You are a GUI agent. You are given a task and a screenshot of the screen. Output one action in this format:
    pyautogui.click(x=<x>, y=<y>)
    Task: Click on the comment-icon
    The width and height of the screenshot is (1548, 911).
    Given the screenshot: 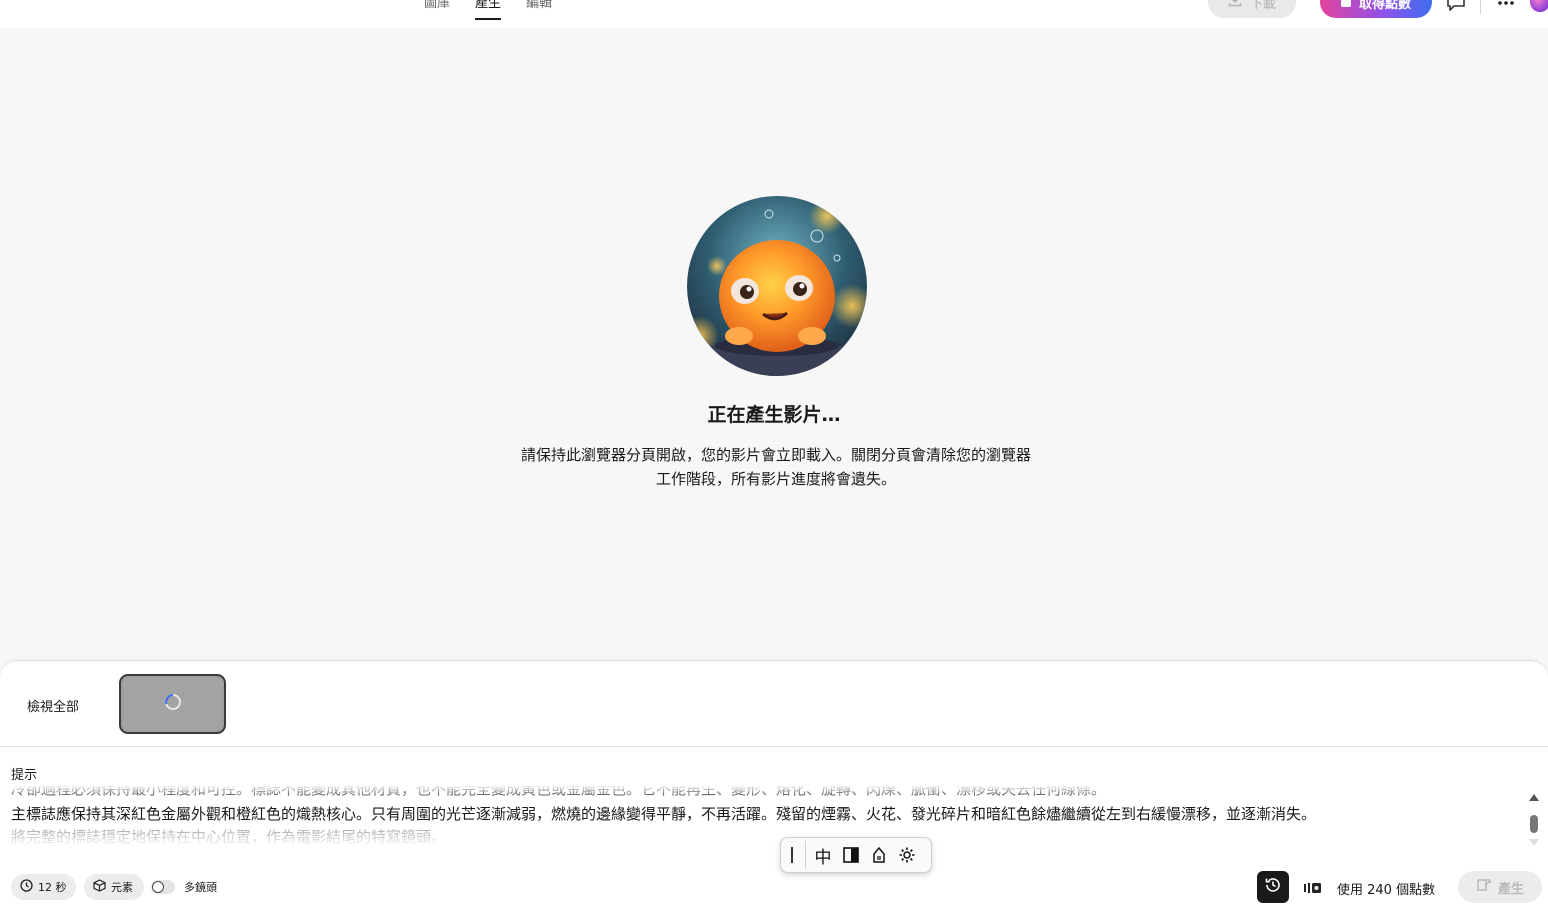 What is the action you would take?
    pyautogui.click(x=1456, y=6)
    